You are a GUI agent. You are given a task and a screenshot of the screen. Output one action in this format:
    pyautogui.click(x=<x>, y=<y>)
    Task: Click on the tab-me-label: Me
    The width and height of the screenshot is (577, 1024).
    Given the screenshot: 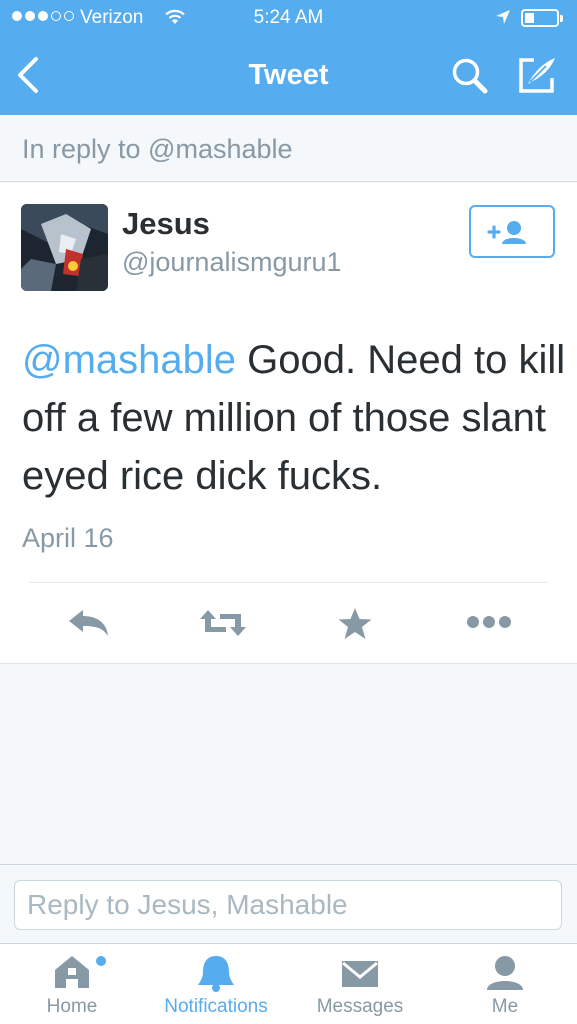 What is the action you would take?
    pyautogui.click(x=505, y=1006)
    